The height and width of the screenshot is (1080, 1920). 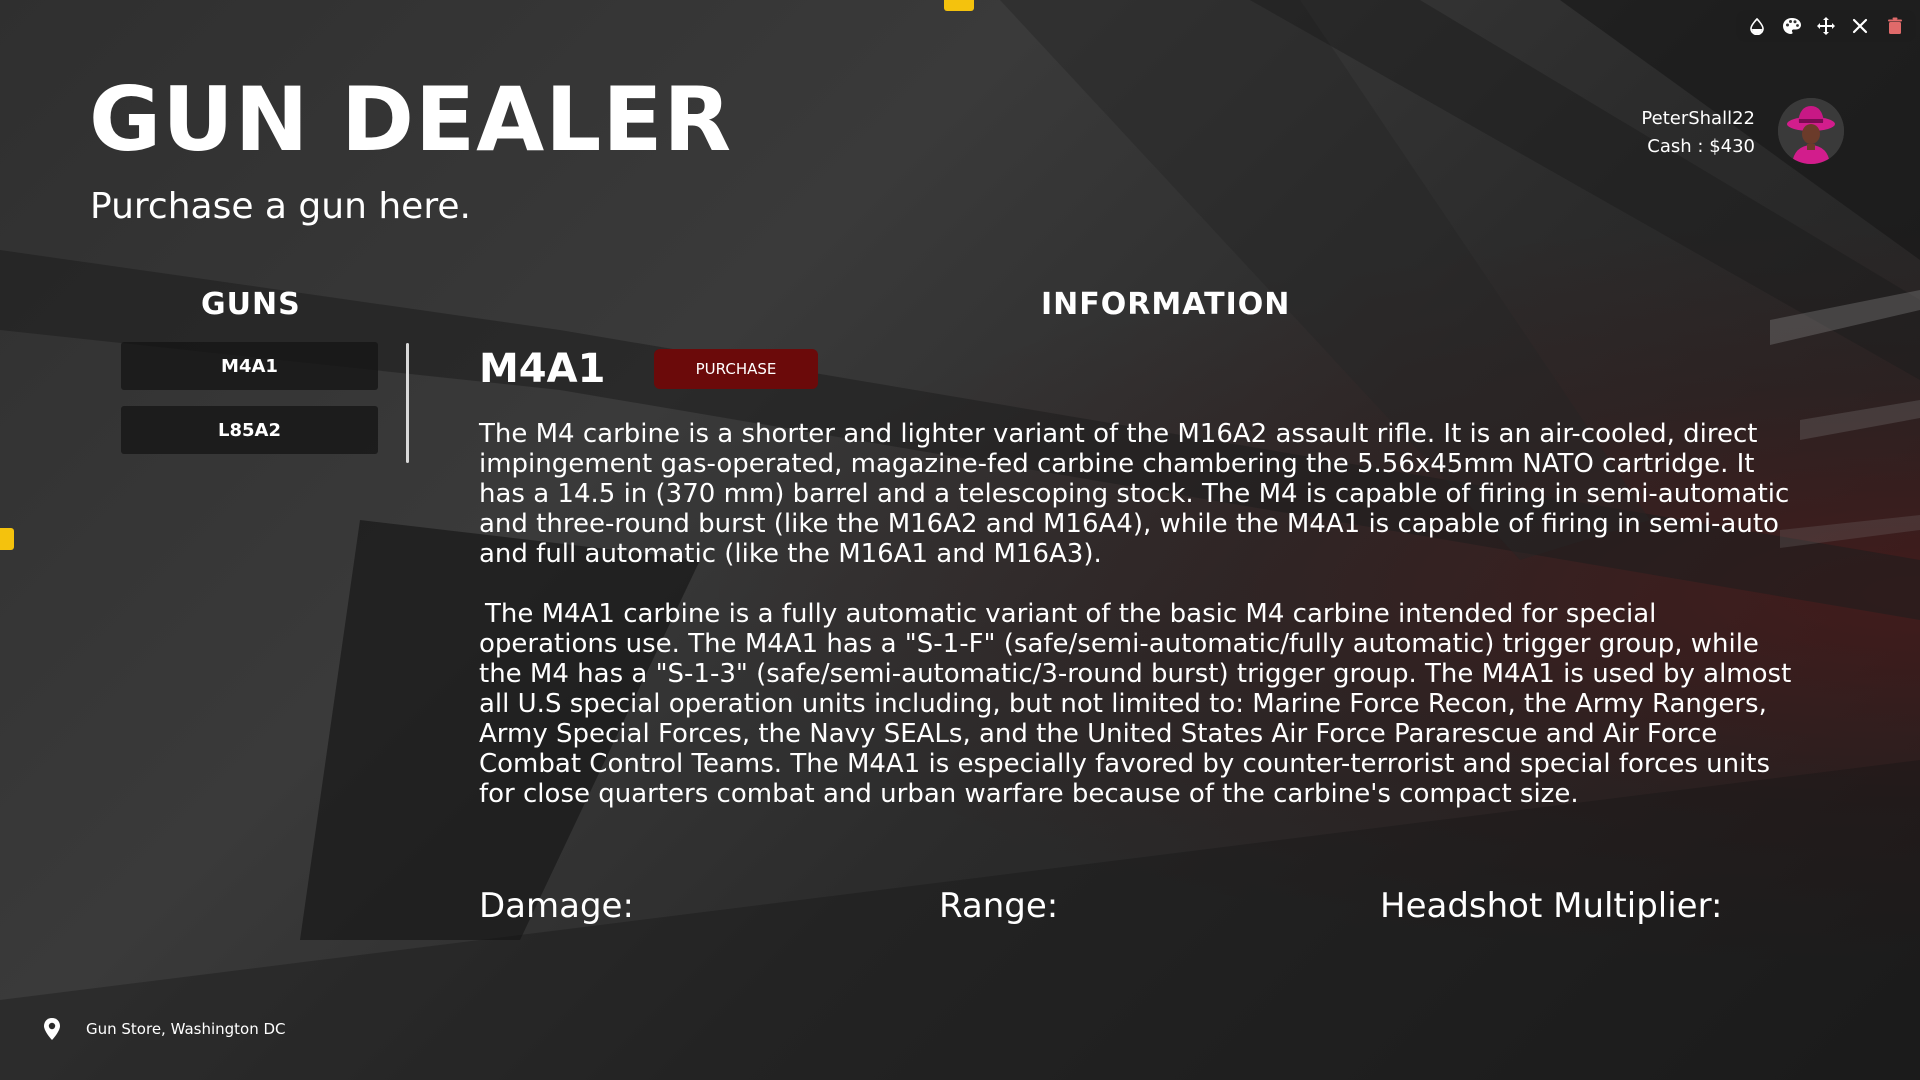 I want to click on damage-label: Damage:, so click(x=556, y=906).